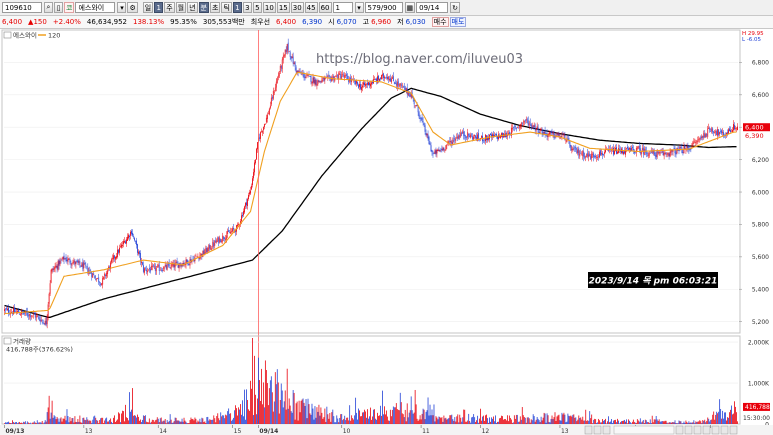 The width and height of the screenshot is (773, 435). What do you see at coordinates (169, 7) in the screenshot?
I see `period-week-button: 주` at bounding box center [169, 7].